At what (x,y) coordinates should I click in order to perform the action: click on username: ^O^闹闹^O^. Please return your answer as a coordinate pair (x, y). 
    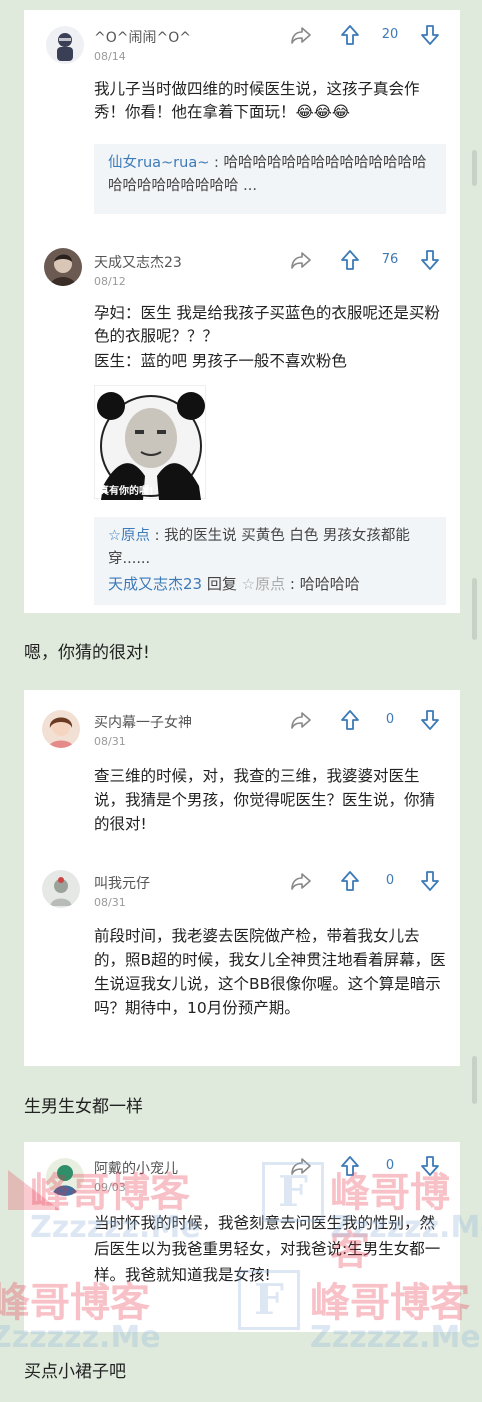
    Looking at the image, I should click on (142, 37).